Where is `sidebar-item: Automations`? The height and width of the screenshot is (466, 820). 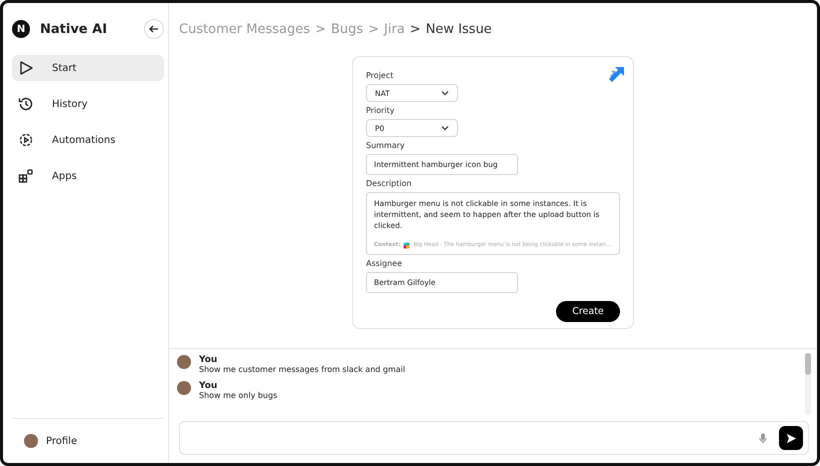 sidebar-item: Automations is located at coordinates (88, 140).